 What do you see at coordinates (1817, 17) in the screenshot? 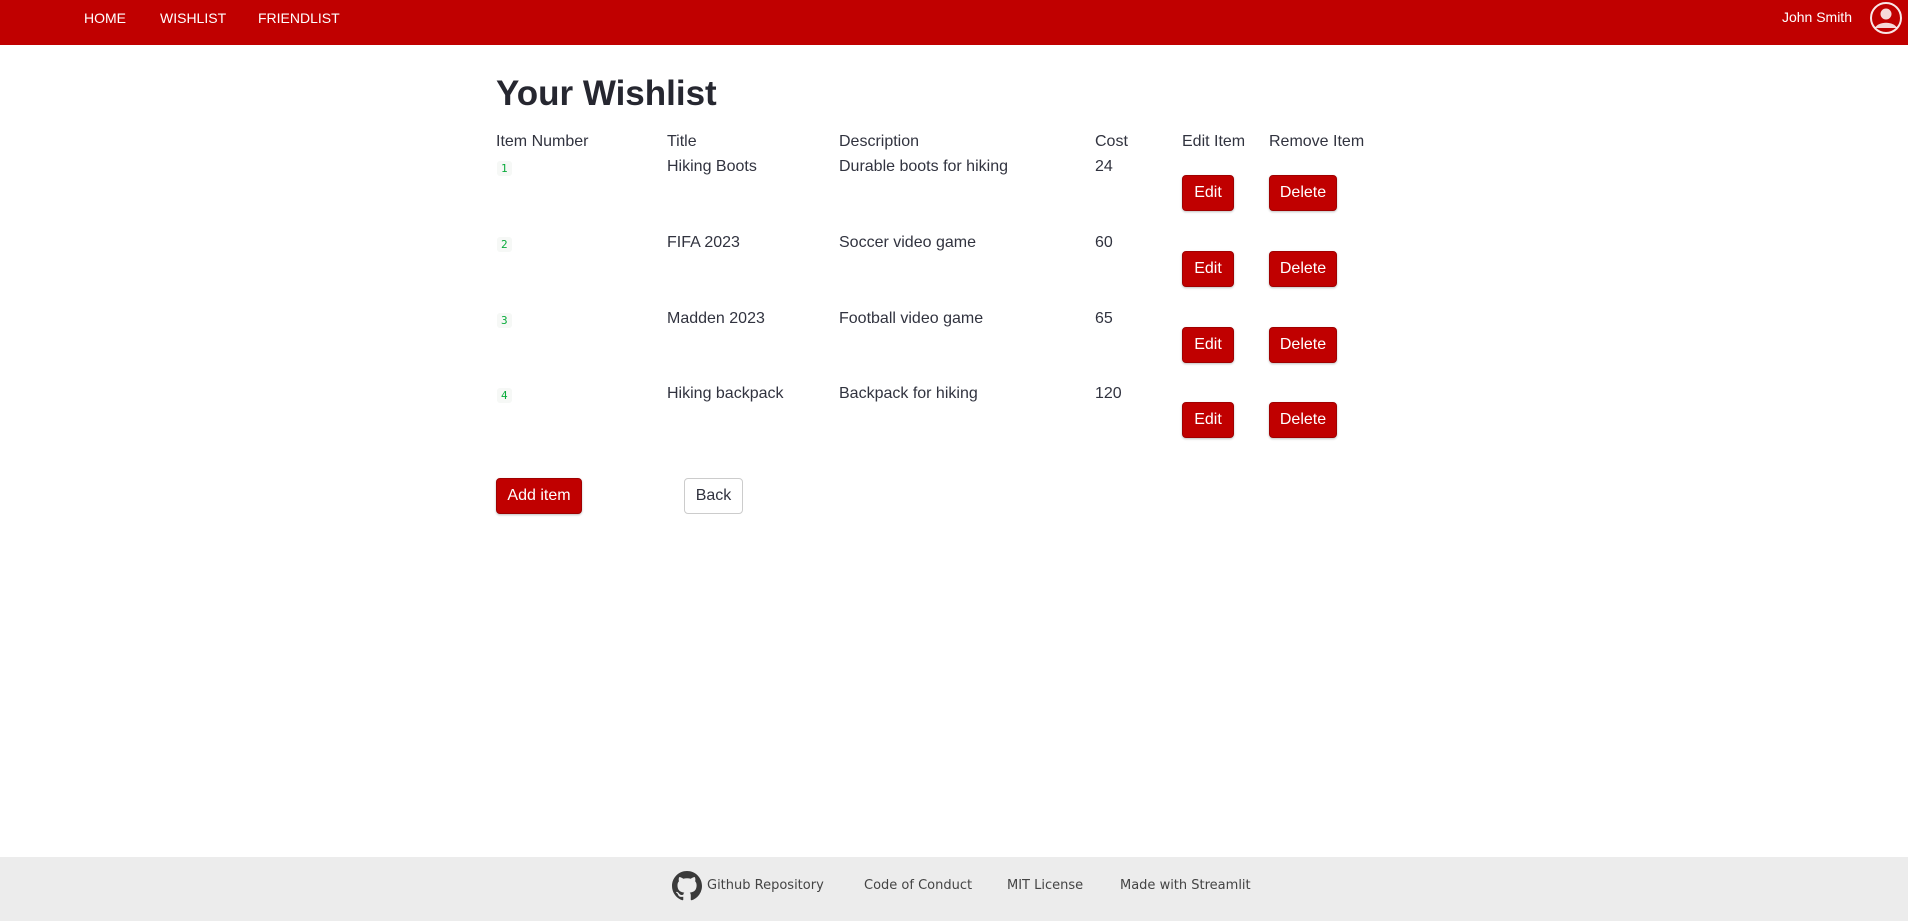
I see `user-name: John Smith` at bounding box center [1817, 17].